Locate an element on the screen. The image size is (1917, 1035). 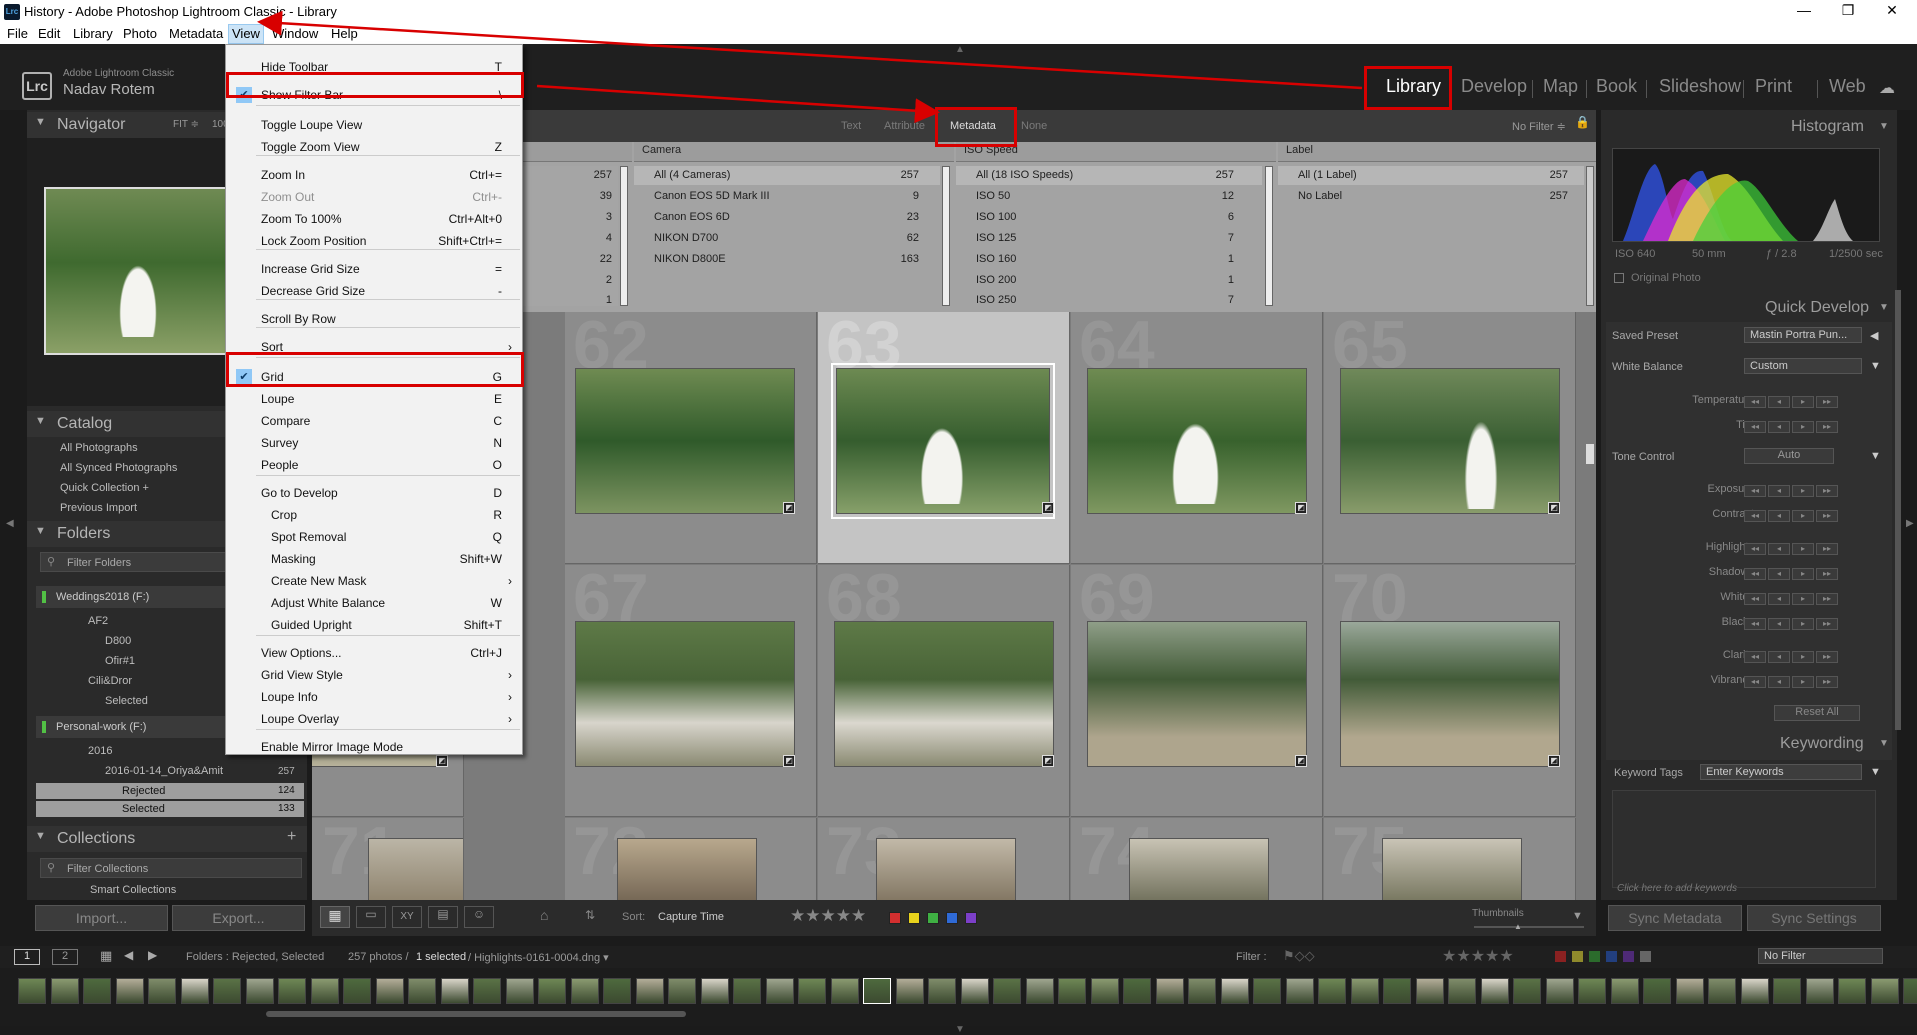
annotation-arrows is located at coordinates (810, 67).